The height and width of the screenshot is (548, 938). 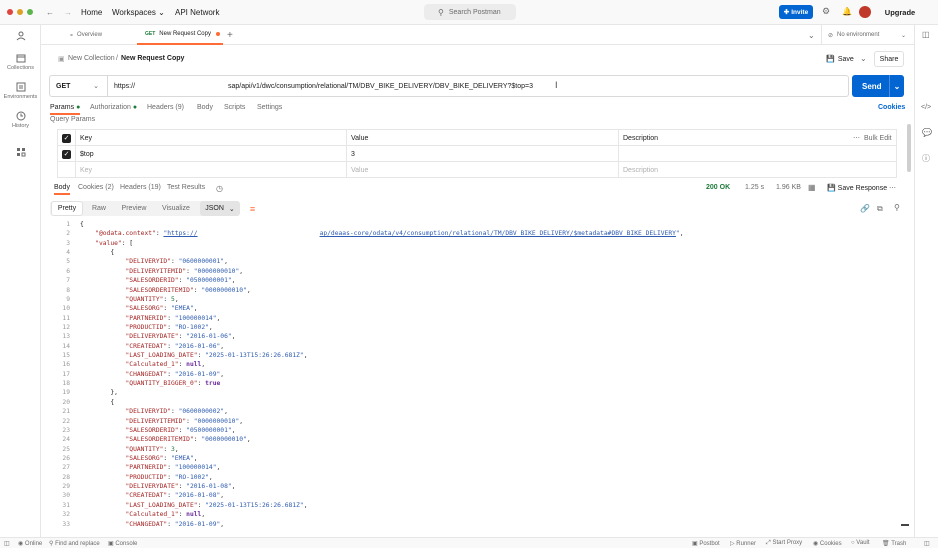 What do you see at coordinates (811, 35) in the screenshot?
I see `tabs-dropdown-icon: ⌄` at bounding box center [811, 35].